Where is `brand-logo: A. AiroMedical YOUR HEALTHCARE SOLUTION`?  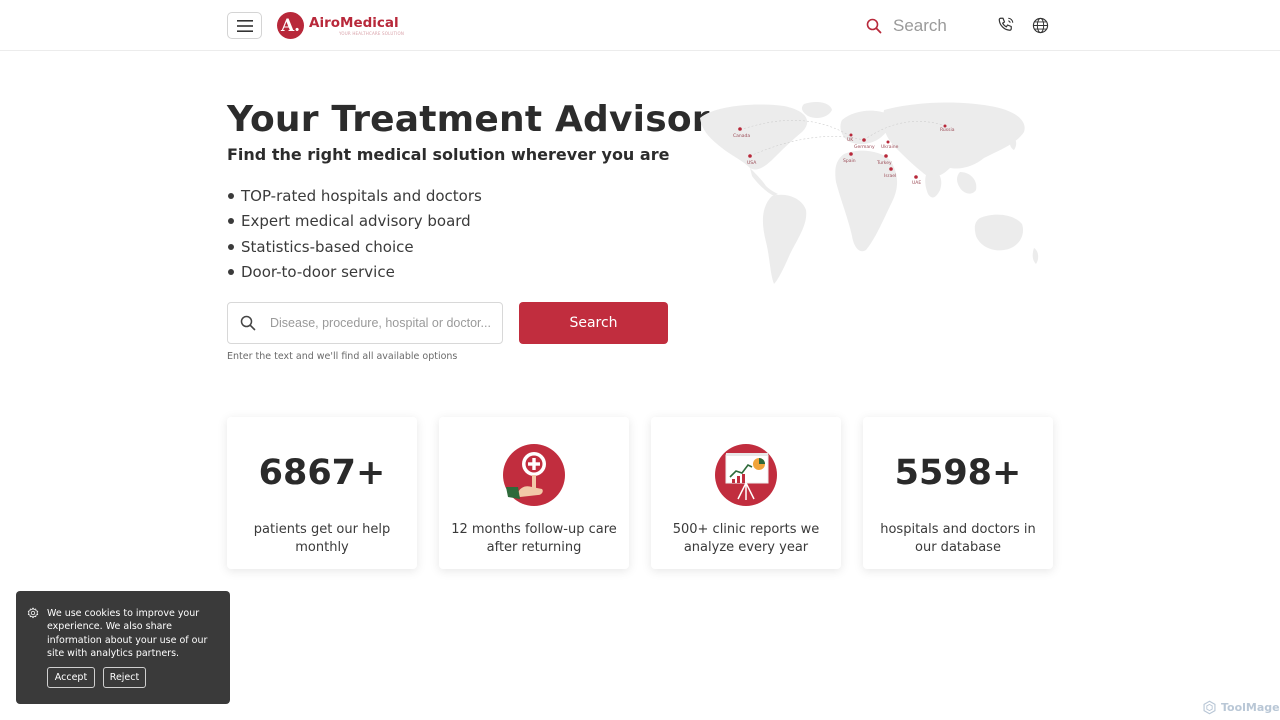
brand-logo: A. AiroMedical YOUR HEALTHCARE SOLUTION is located at coordinates (340, 25).